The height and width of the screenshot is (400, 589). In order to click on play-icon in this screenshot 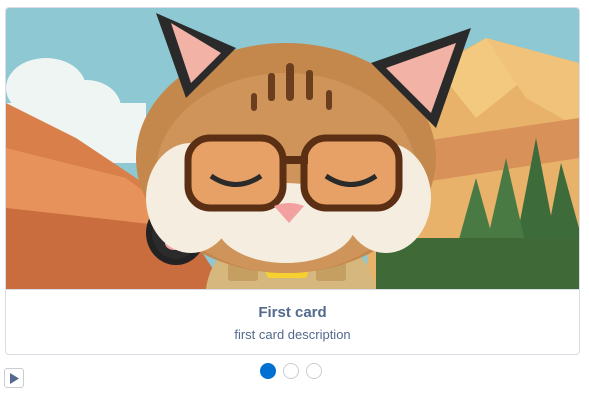, I will do `click(14, 378)`.